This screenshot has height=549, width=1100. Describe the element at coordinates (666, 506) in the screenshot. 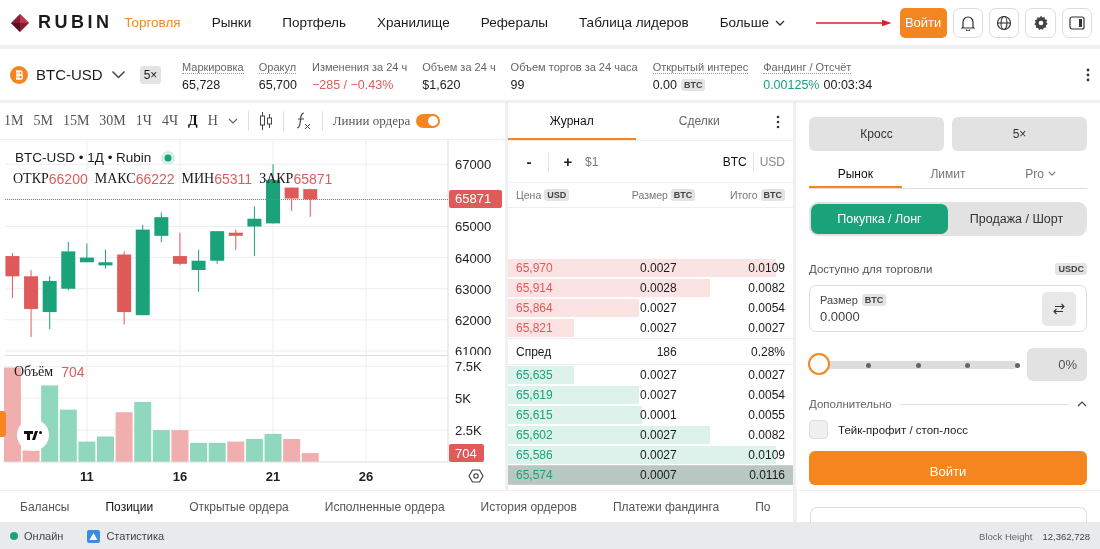

I see `bottom-tab: Платежи фандинга` at that location.